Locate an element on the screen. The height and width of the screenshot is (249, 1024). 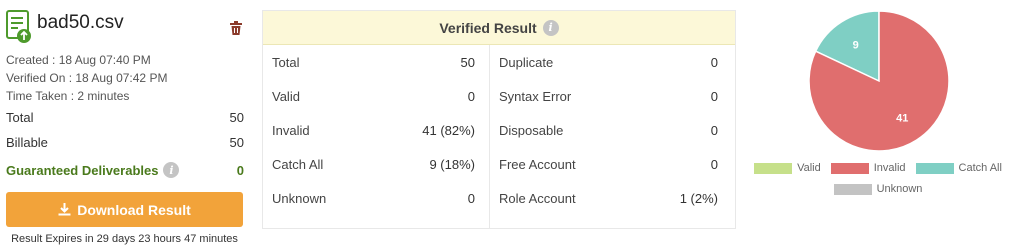
legend-label: Unknown is located at coordinates (899, 189).